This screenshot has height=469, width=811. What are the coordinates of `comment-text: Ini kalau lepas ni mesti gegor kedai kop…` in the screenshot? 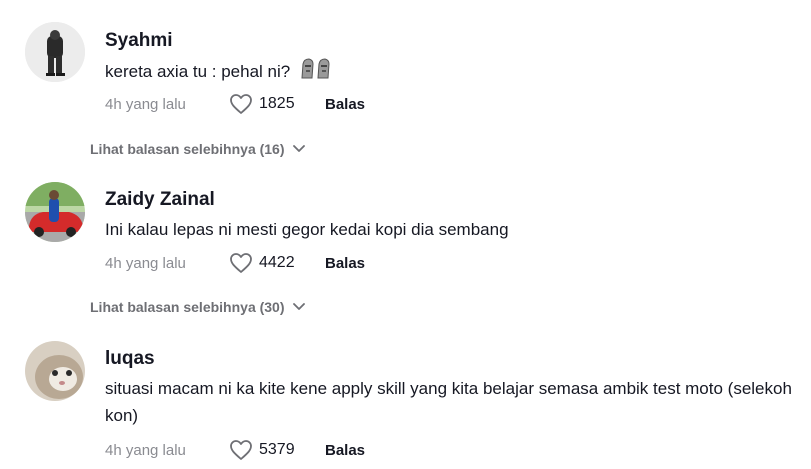 It's located at (307, 229).